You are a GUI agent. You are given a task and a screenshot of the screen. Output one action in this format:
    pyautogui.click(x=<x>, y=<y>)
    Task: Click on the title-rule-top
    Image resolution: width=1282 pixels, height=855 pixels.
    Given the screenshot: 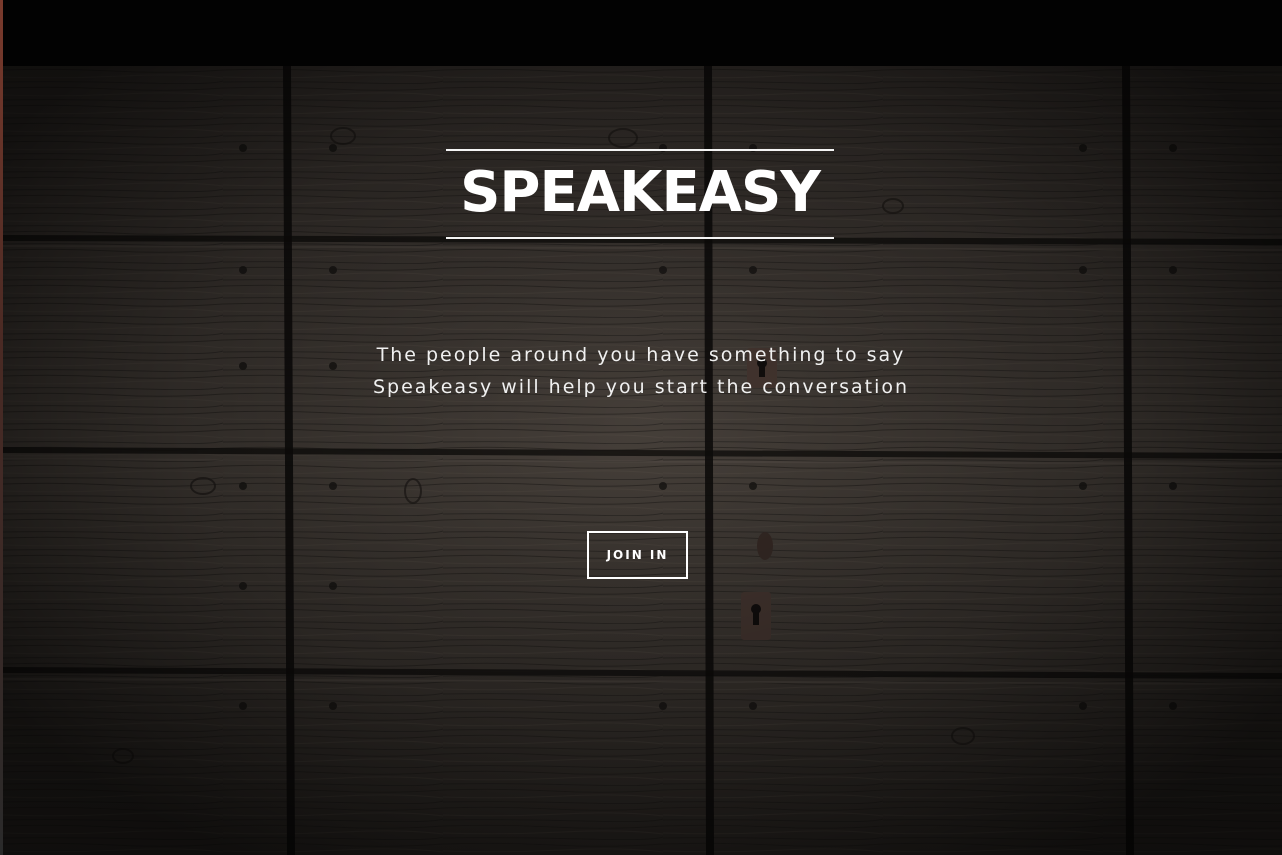 What is the action you would take?
    pyautogui.click(x=640, y=150)
    